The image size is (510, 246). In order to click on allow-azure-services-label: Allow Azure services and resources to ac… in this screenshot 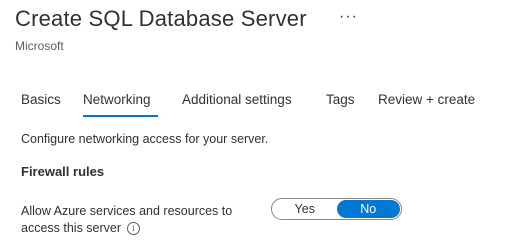, I will do `click(136, 220)`.